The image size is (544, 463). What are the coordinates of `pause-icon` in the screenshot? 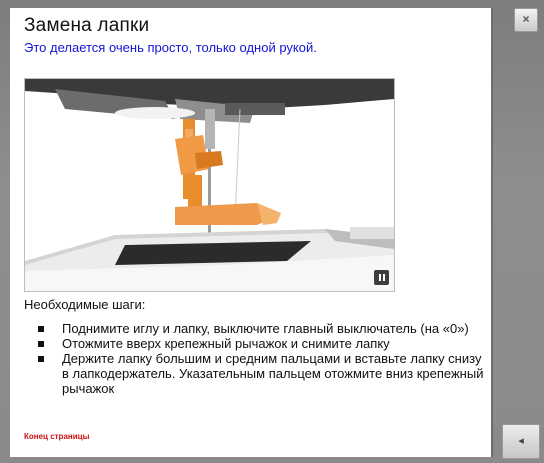 It's located at (380, 277).